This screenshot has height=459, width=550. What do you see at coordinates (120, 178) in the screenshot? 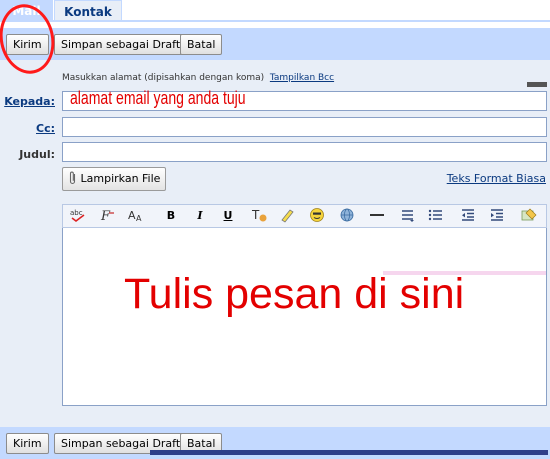
I see `attach-file-label: Lampirkan File` at bounding box center [120, 178].